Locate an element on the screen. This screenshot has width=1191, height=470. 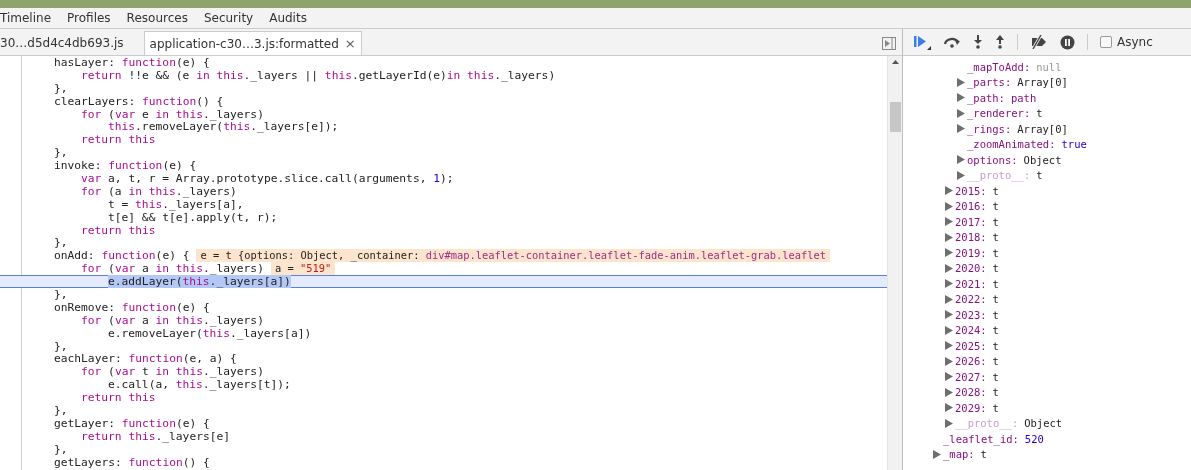
property-entry: _renderer: t is located at coordinates (1000, 113).